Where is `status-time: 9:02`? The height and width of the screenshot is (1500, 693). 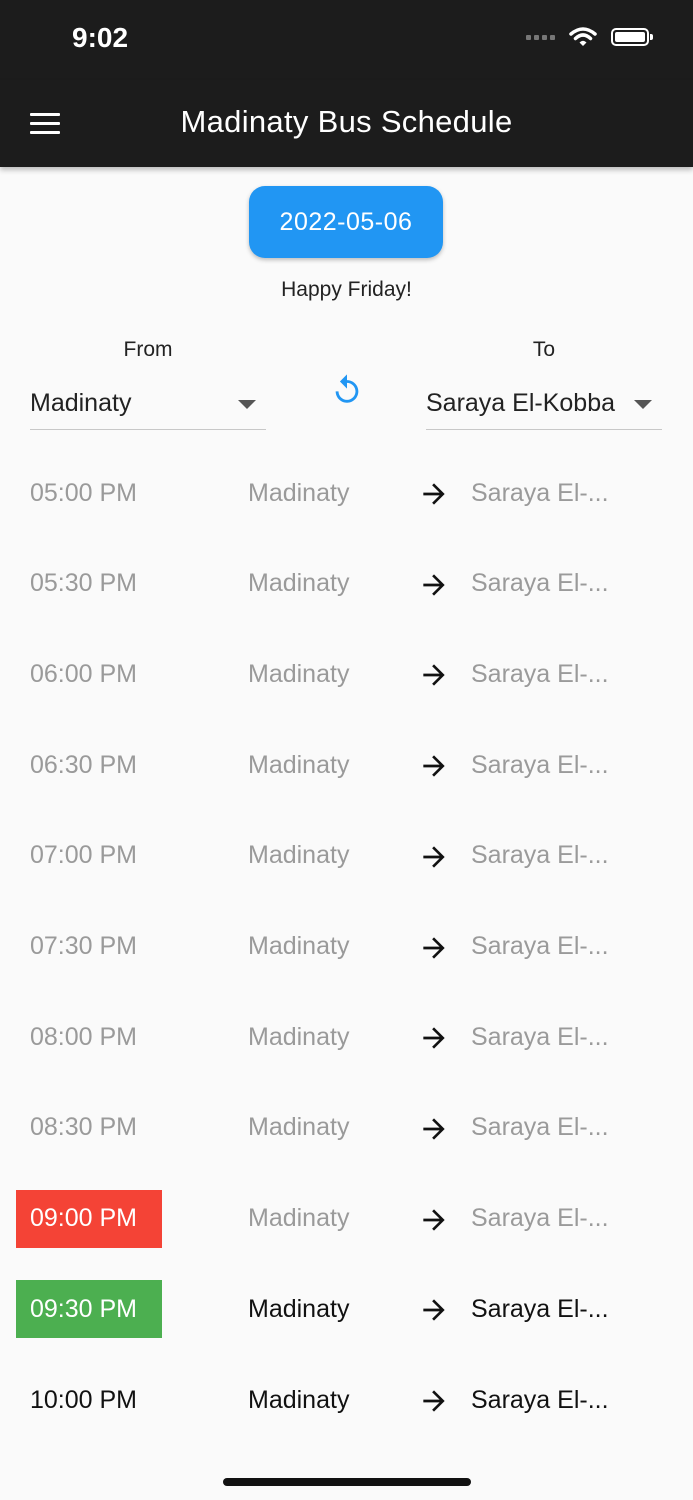
status-time: 9:02 is located at coordinates (100, 37).